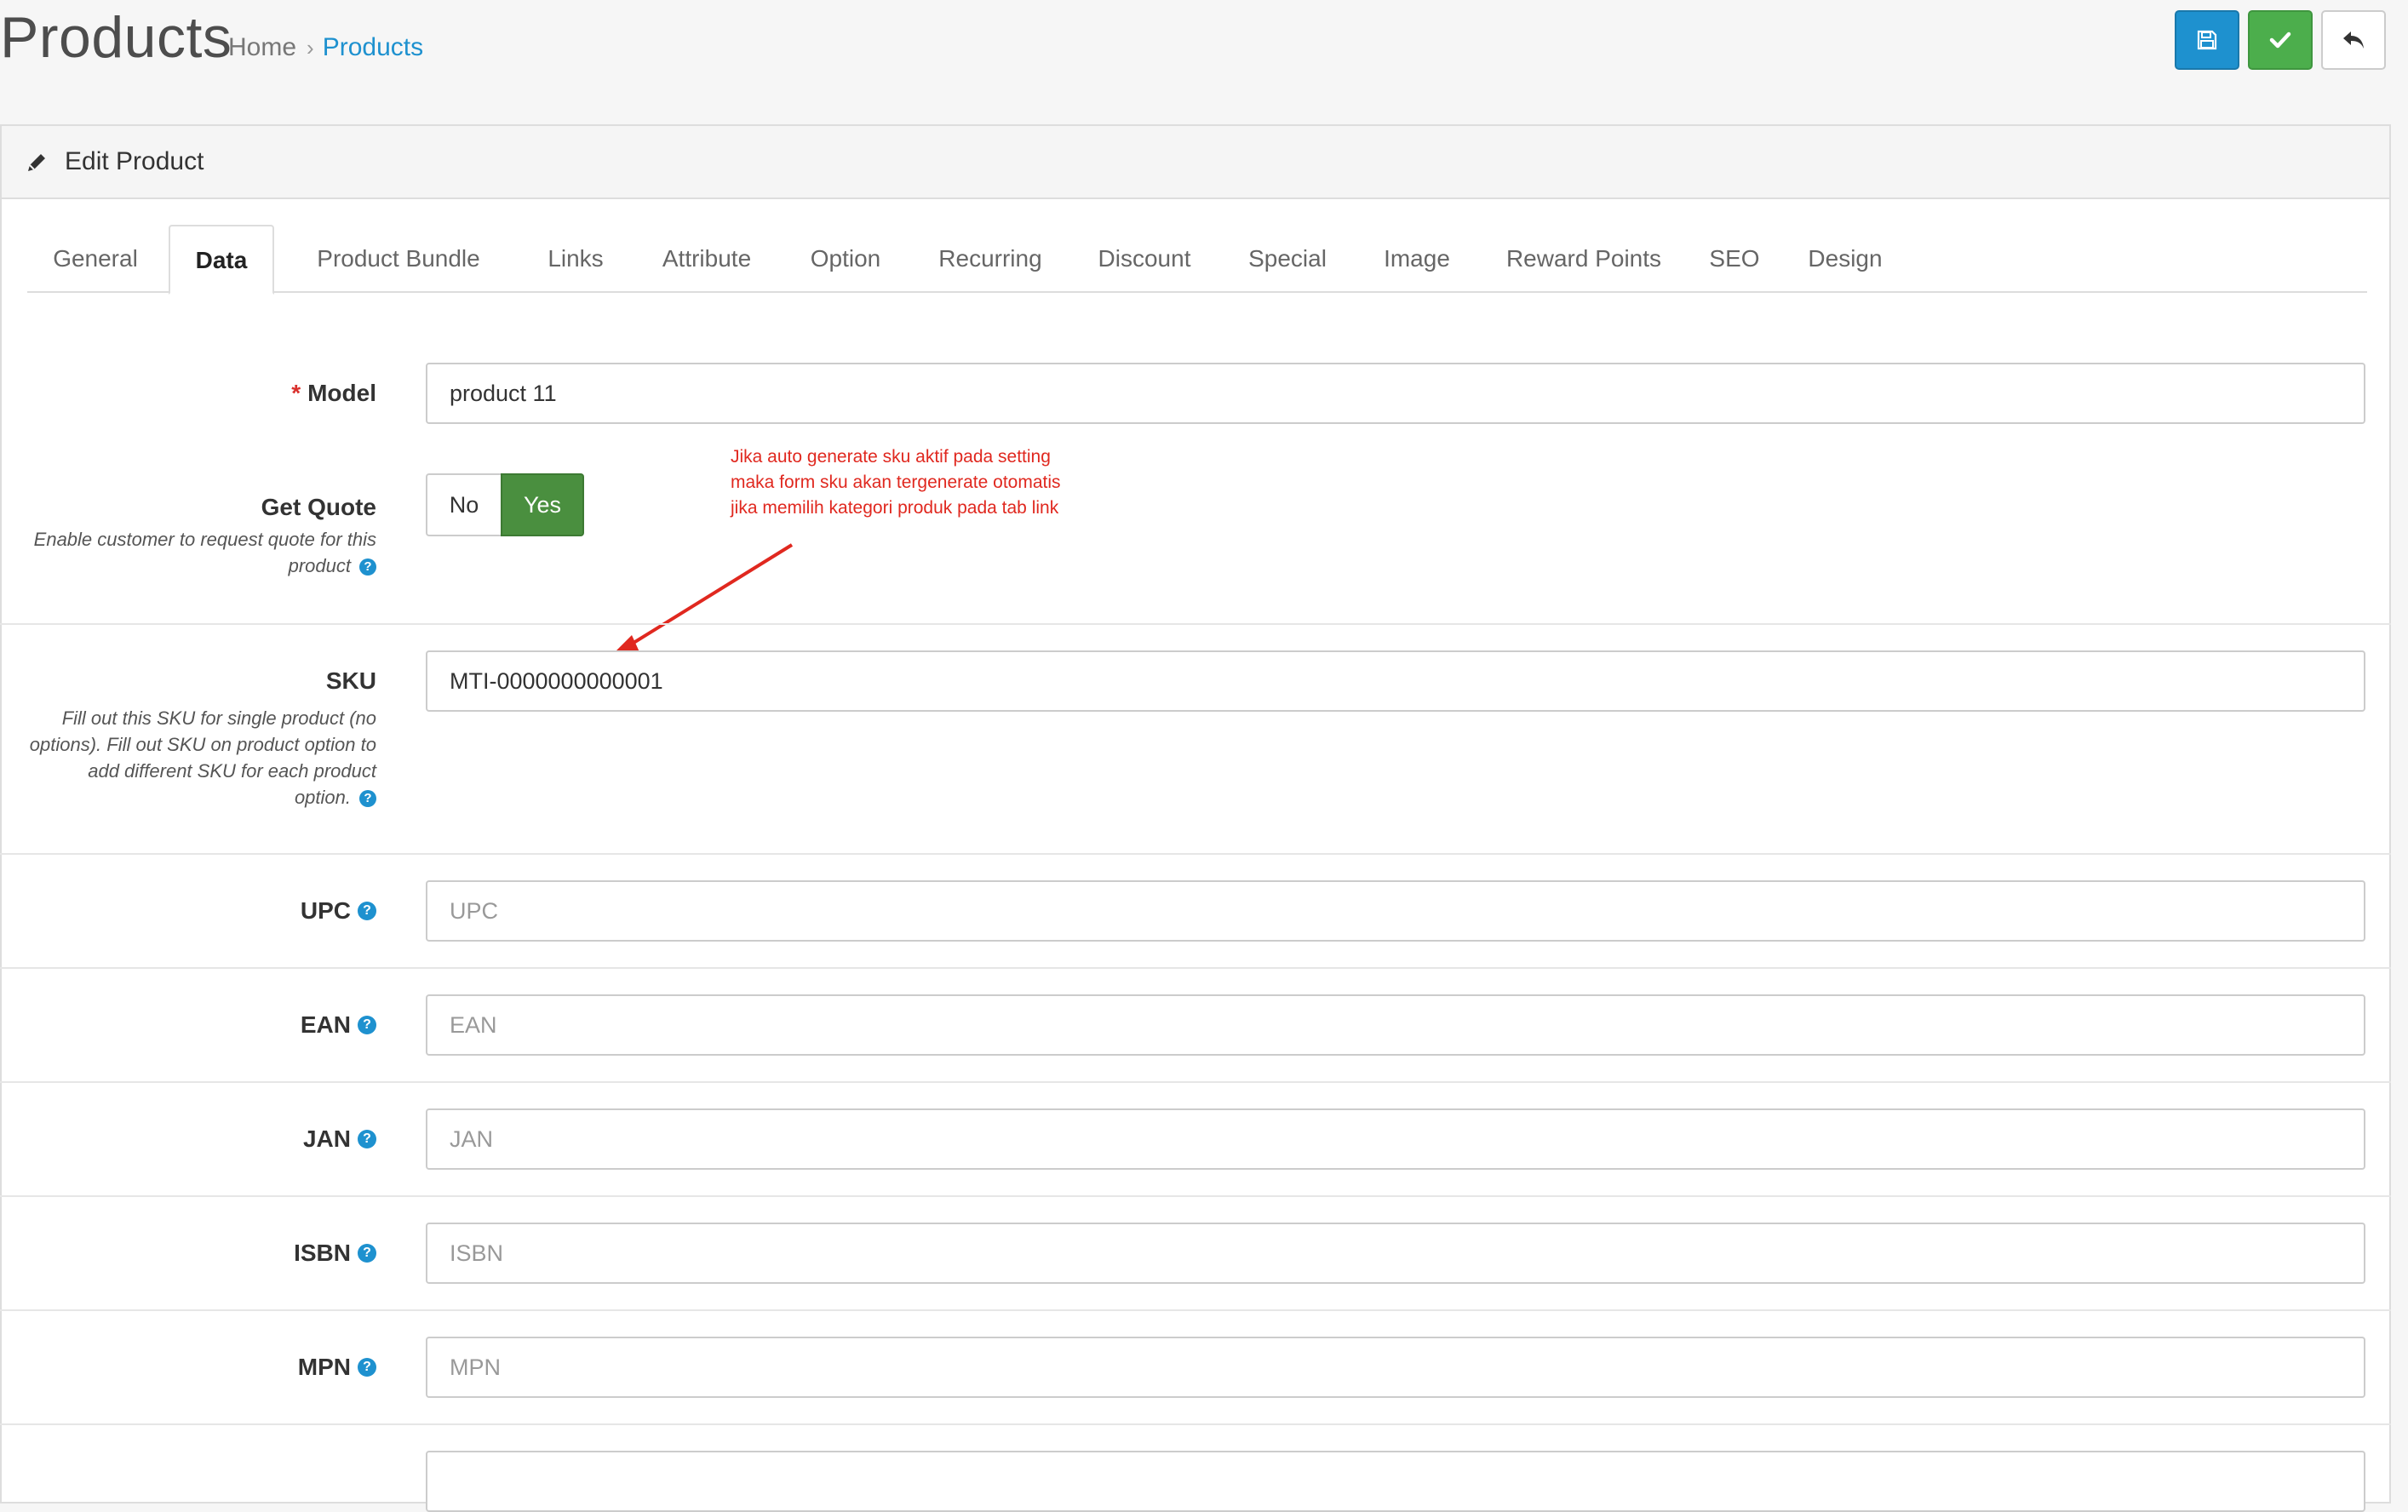 The width and height of the screenshot is (2408, 1512). What do you see at coordinates (1395, 1139) in the screenshot?
I see `jan-input` at bounding box center [1395, 1139].